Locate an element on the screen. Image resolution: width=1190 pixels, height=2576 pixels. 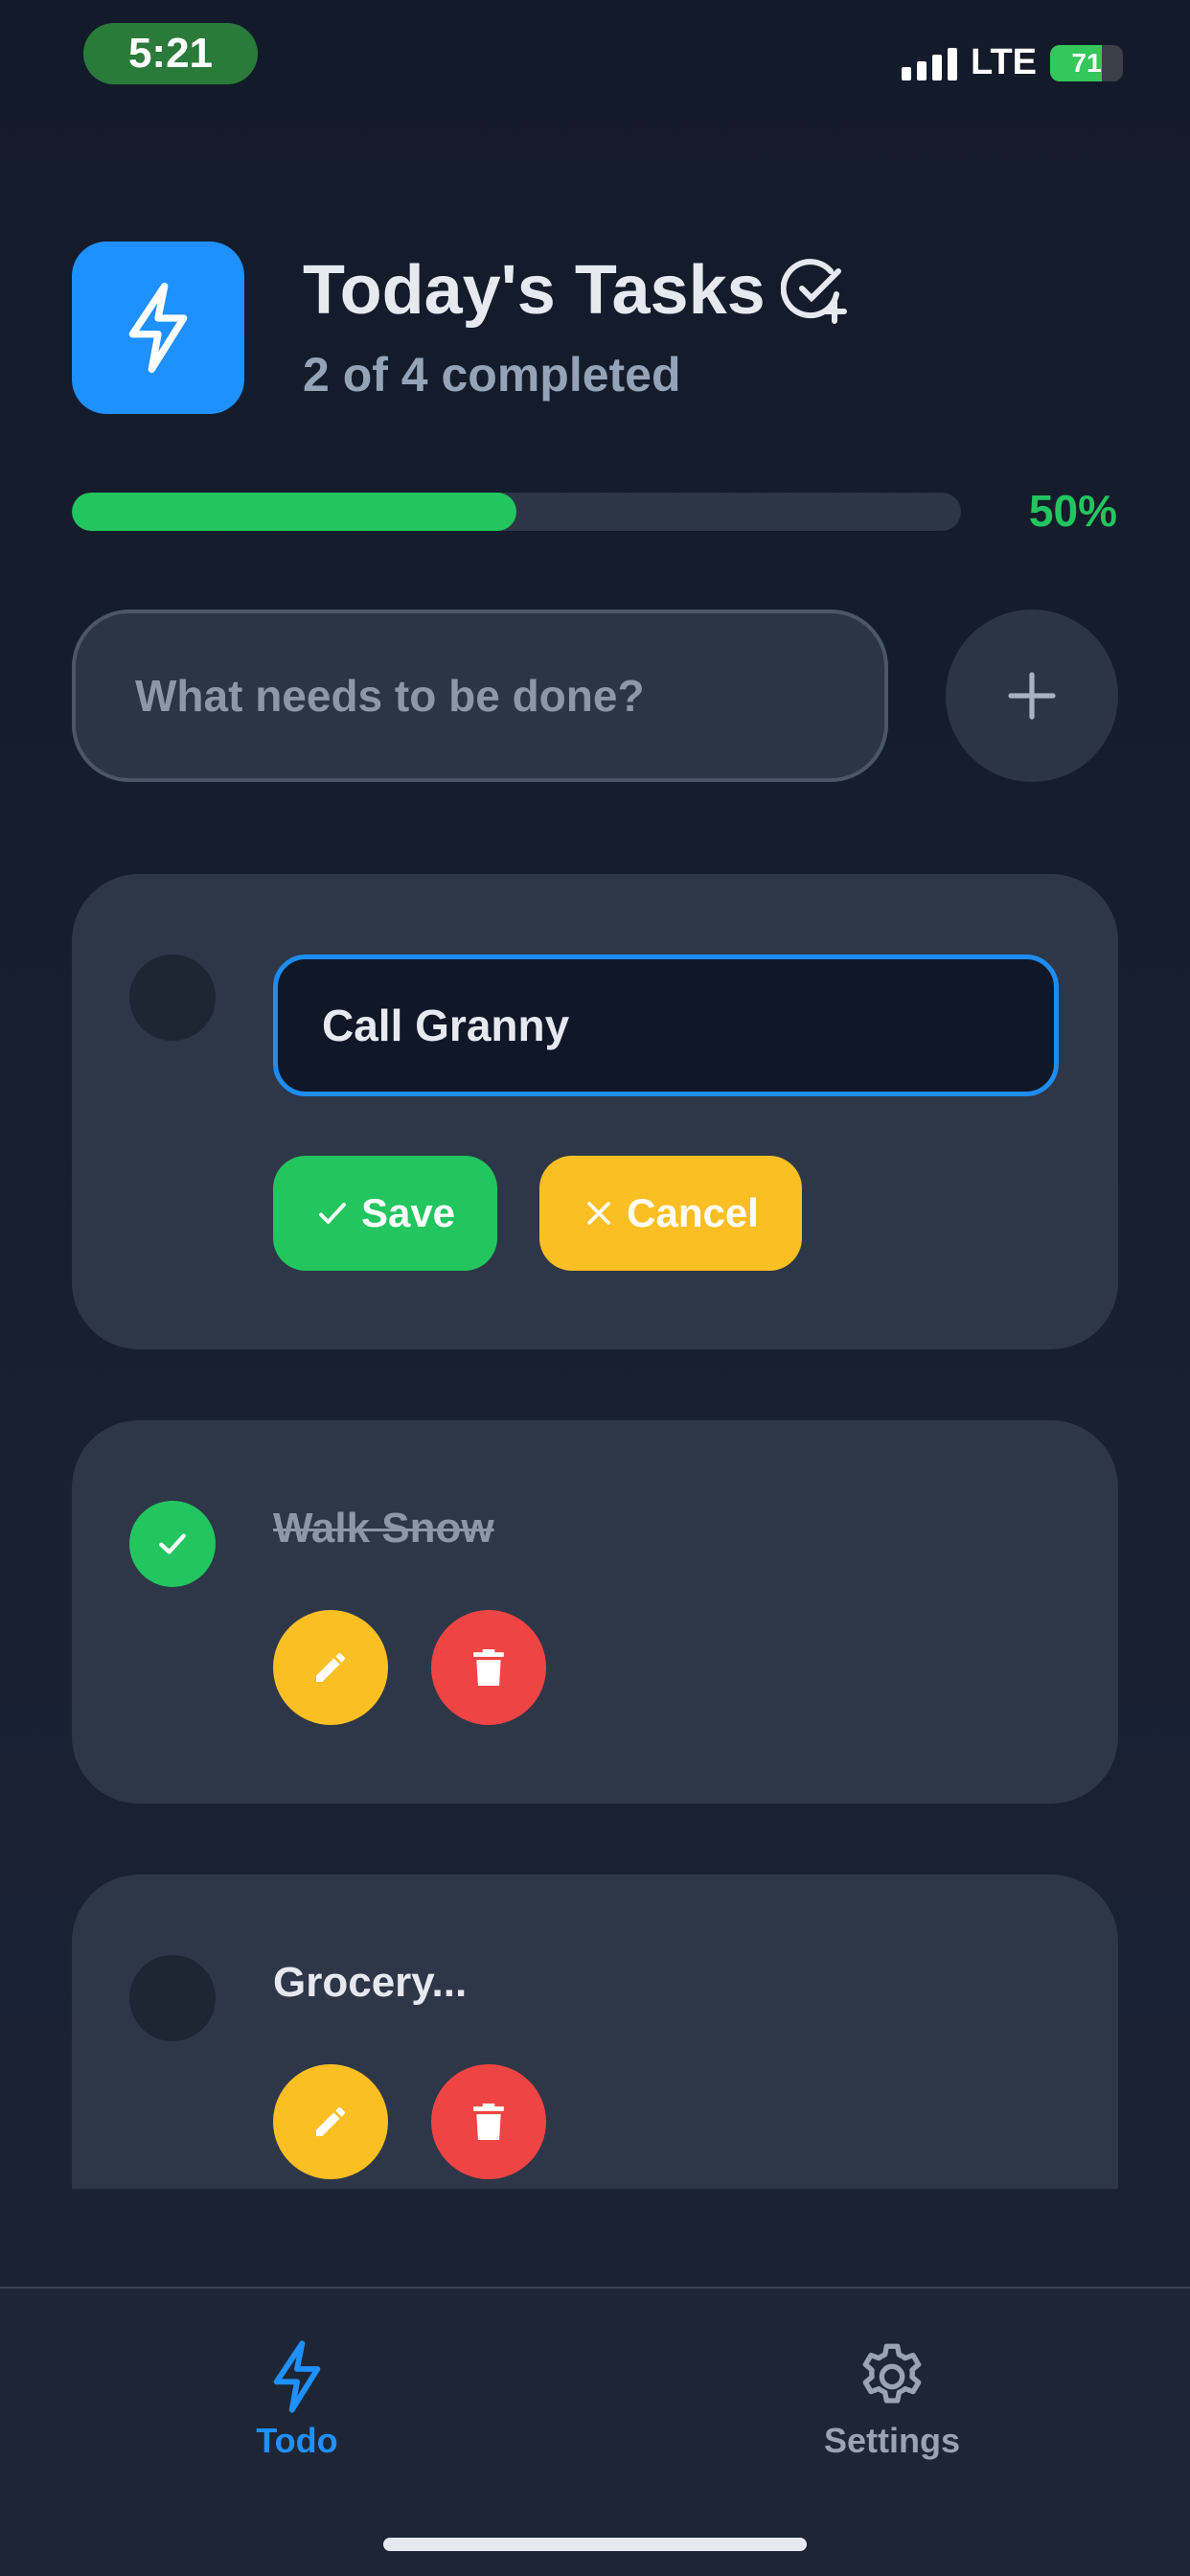
status-time: 5:21 is located at coordinates (171, 53).